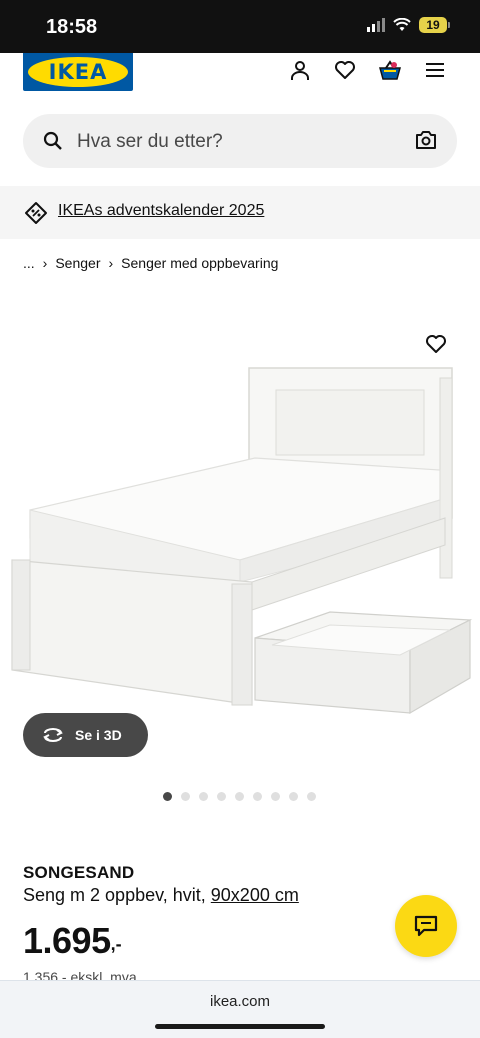 The image size is (480, 1038). I want to click on view-in-3d-button: Se i 3D, so click(85, 735).